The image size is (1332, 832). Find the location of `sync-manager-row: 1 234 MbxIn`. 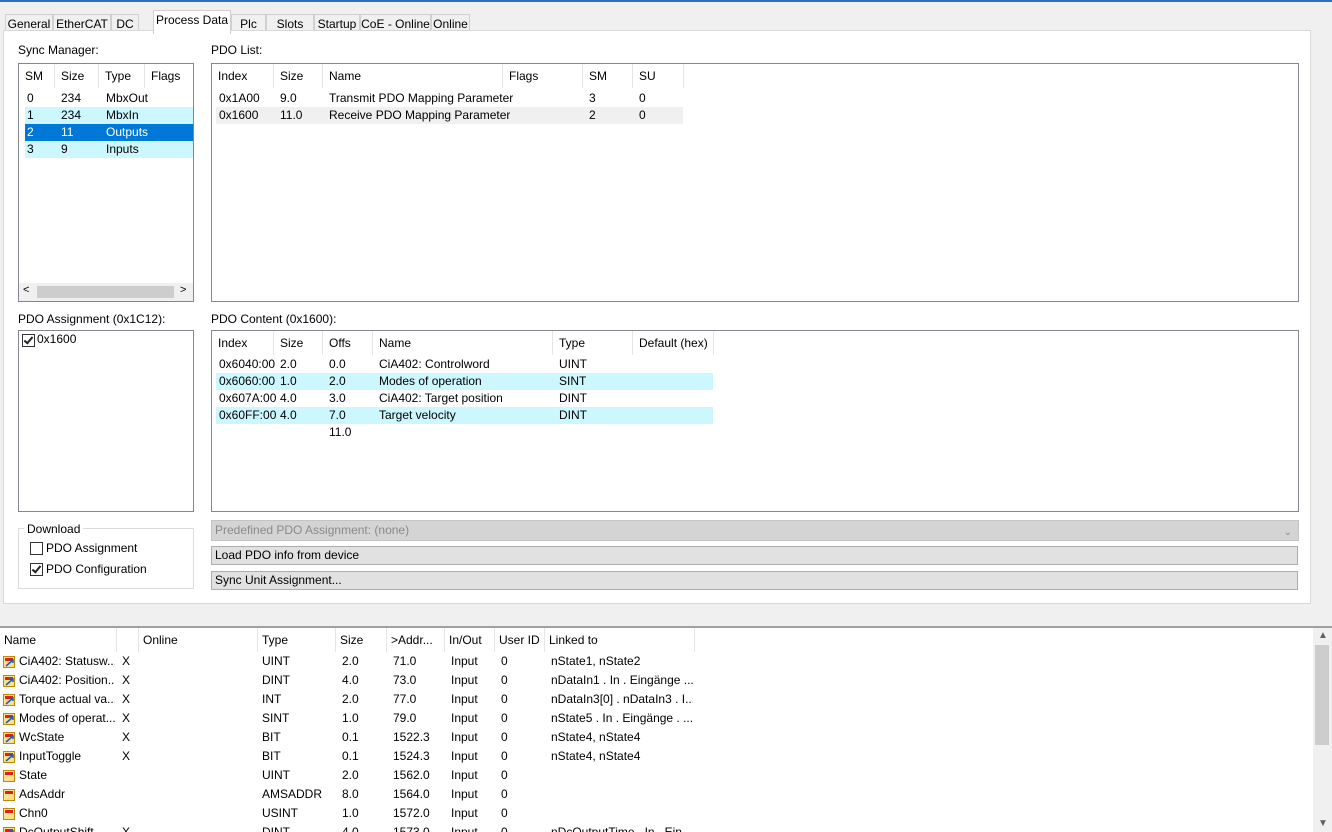

sync-manager-row: 1 234 MbxIn is located at coordinates (109, 115).